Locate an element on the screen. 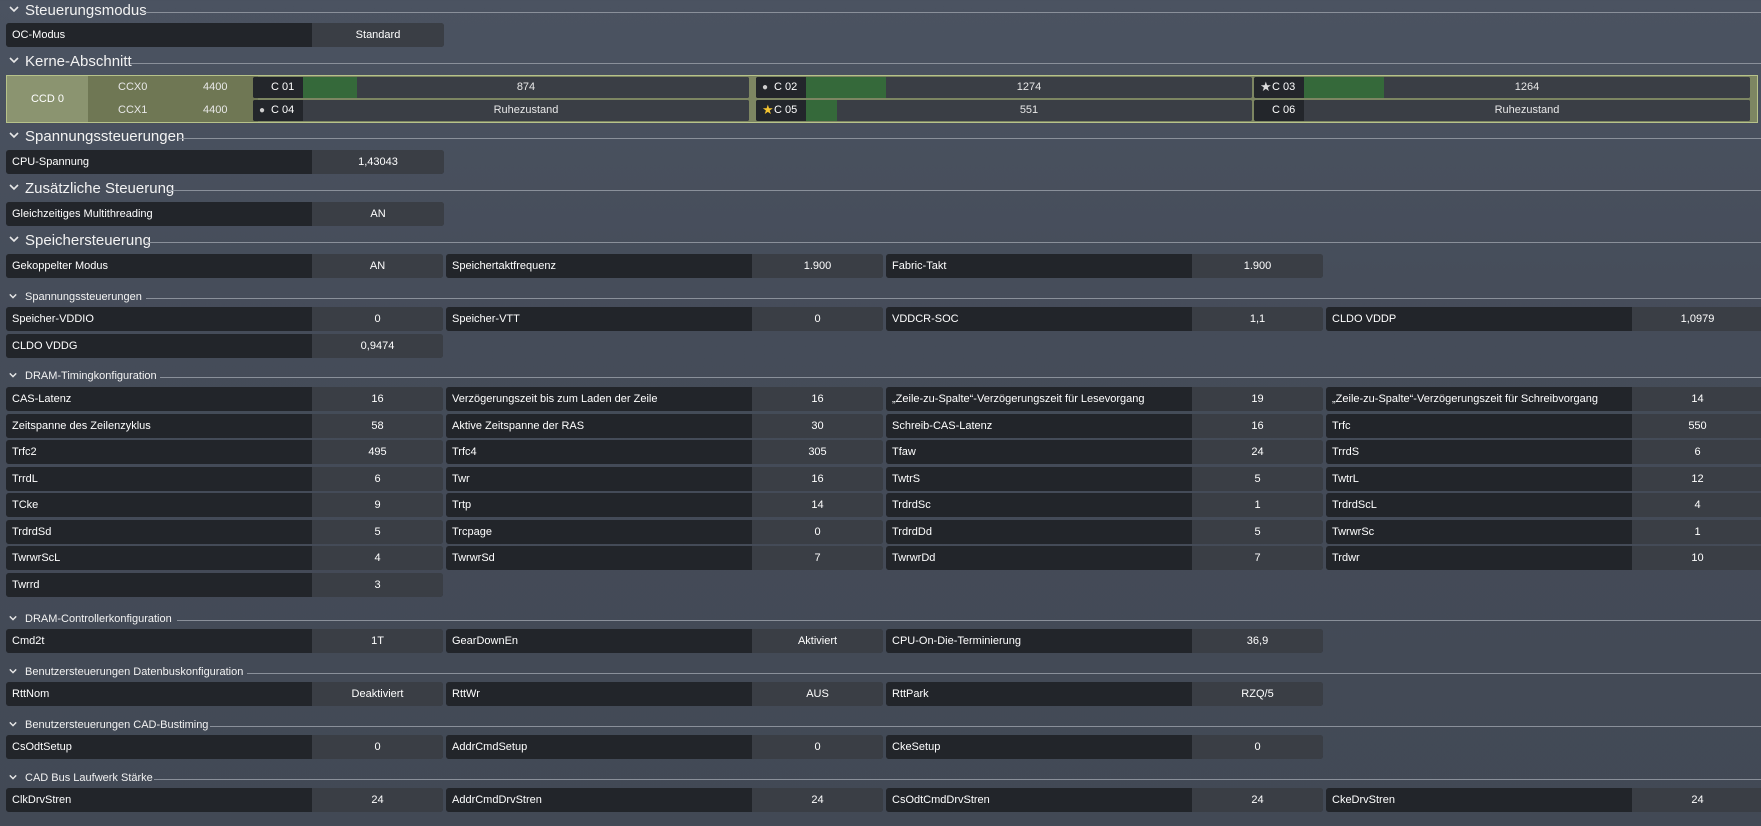 The image size is (1761, 826). dram-timing-field: Trtp 14 is located at coordinates (664, 505).